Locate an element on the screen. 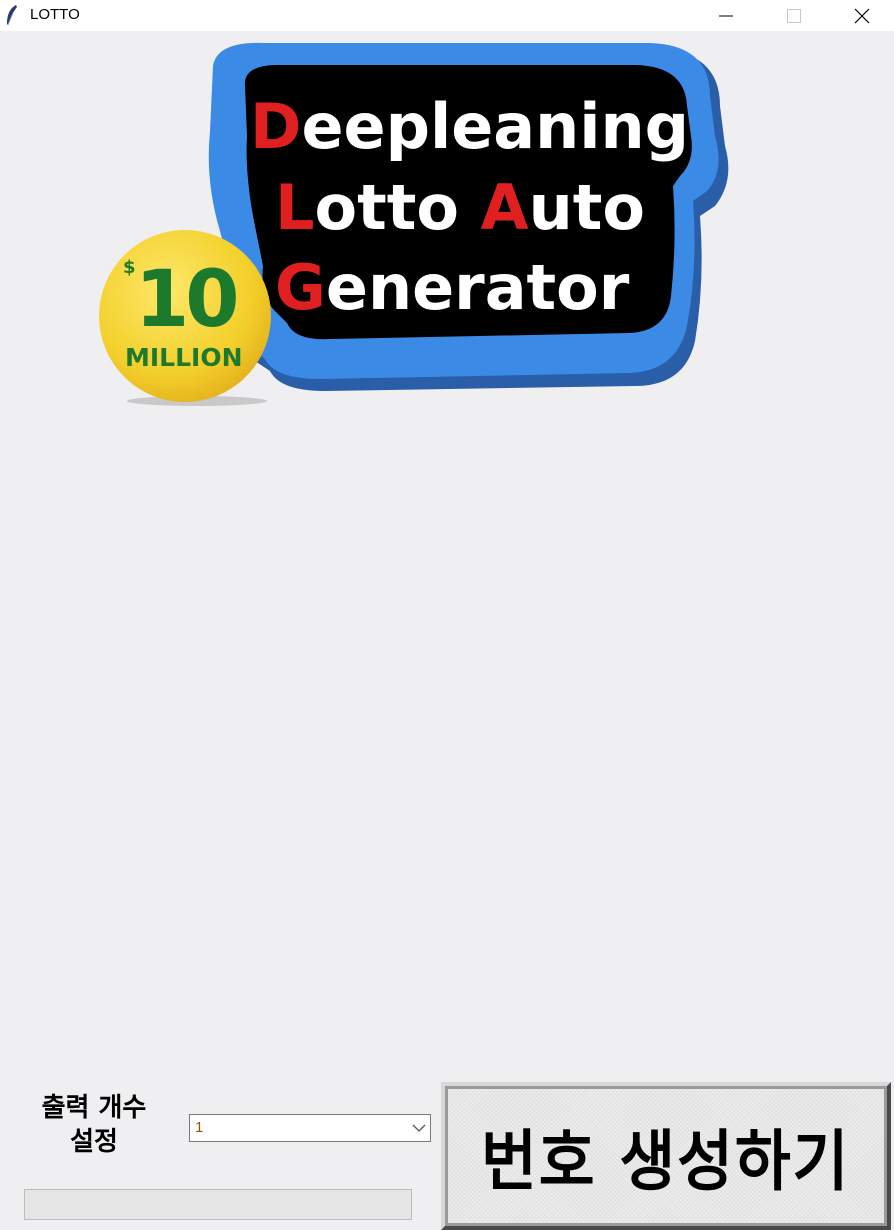 The width and height of the screenshot is (894, 1230). output-count-label: 출력 개수 설정 is located at coordinates (94, 1125).